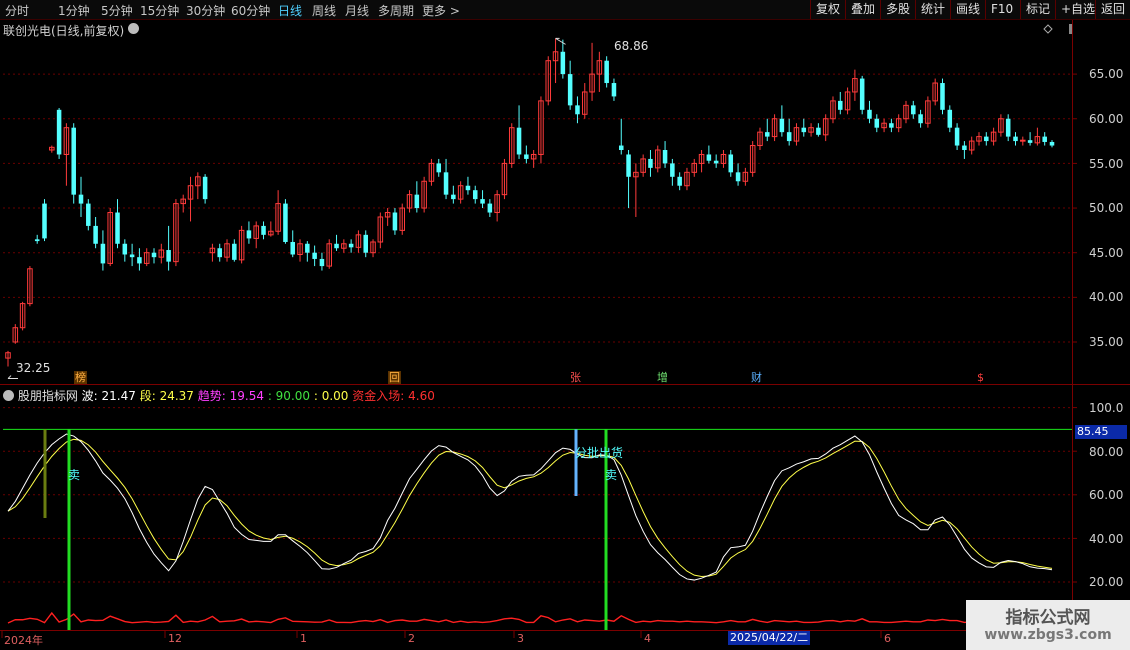 The height and width of the screenshot is (650, 1130). I want to click on event-marker: 榜, so click(80, 377).